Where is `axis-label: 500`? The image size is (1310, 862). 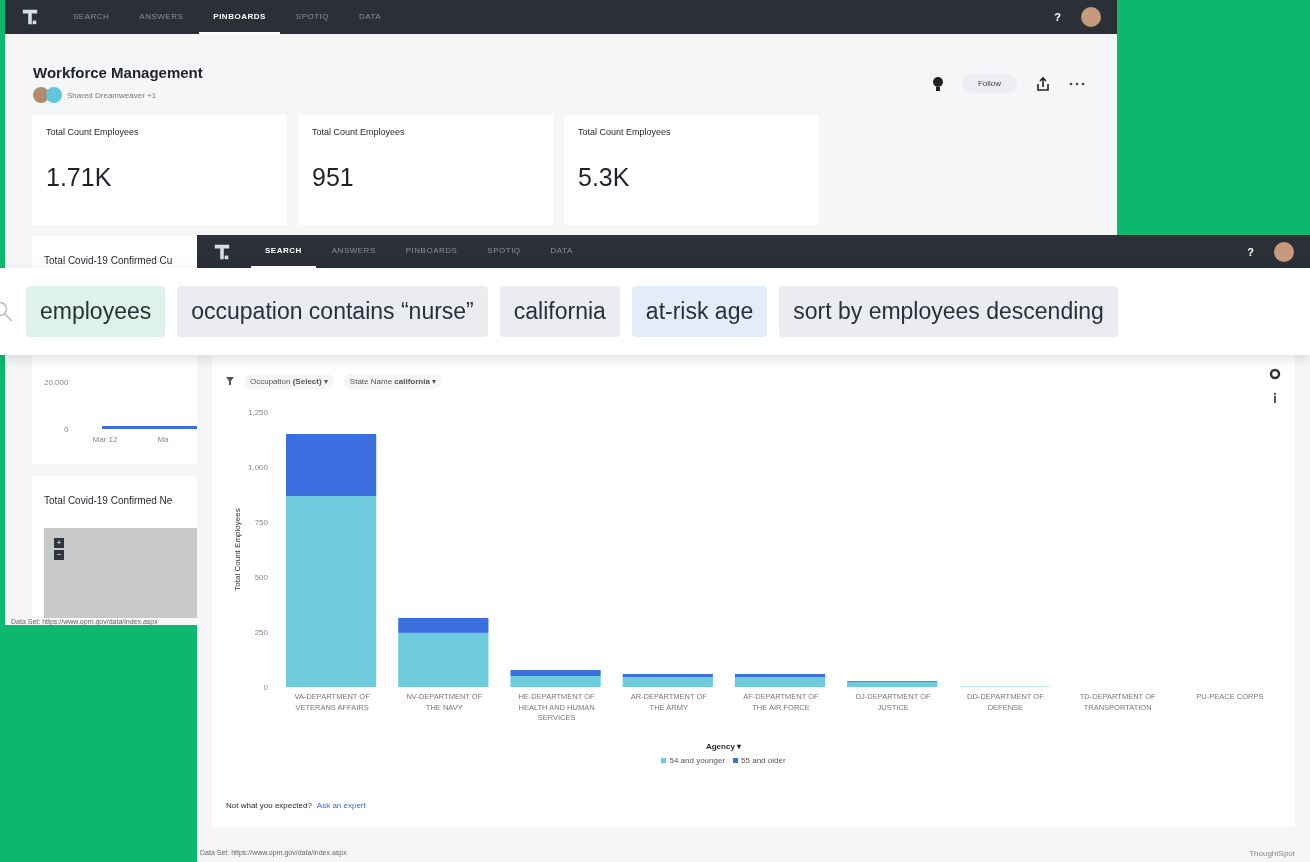
axis-label: 500 is located at coordinates (261, 577).